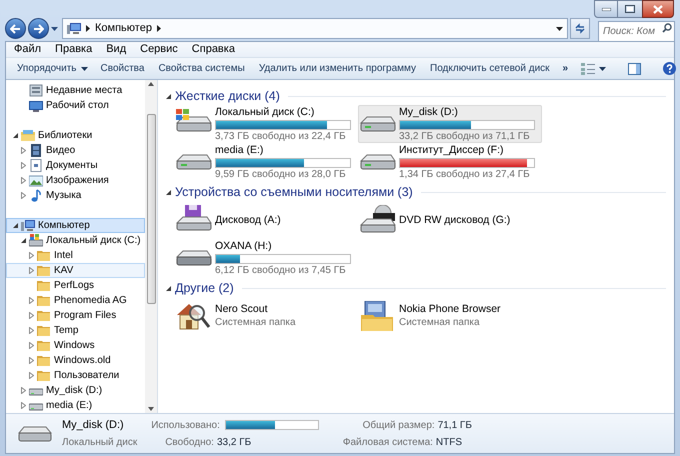 The image size is (680, 456). I want to click on tree-item: Phenomedia AG, so click(75, 300).